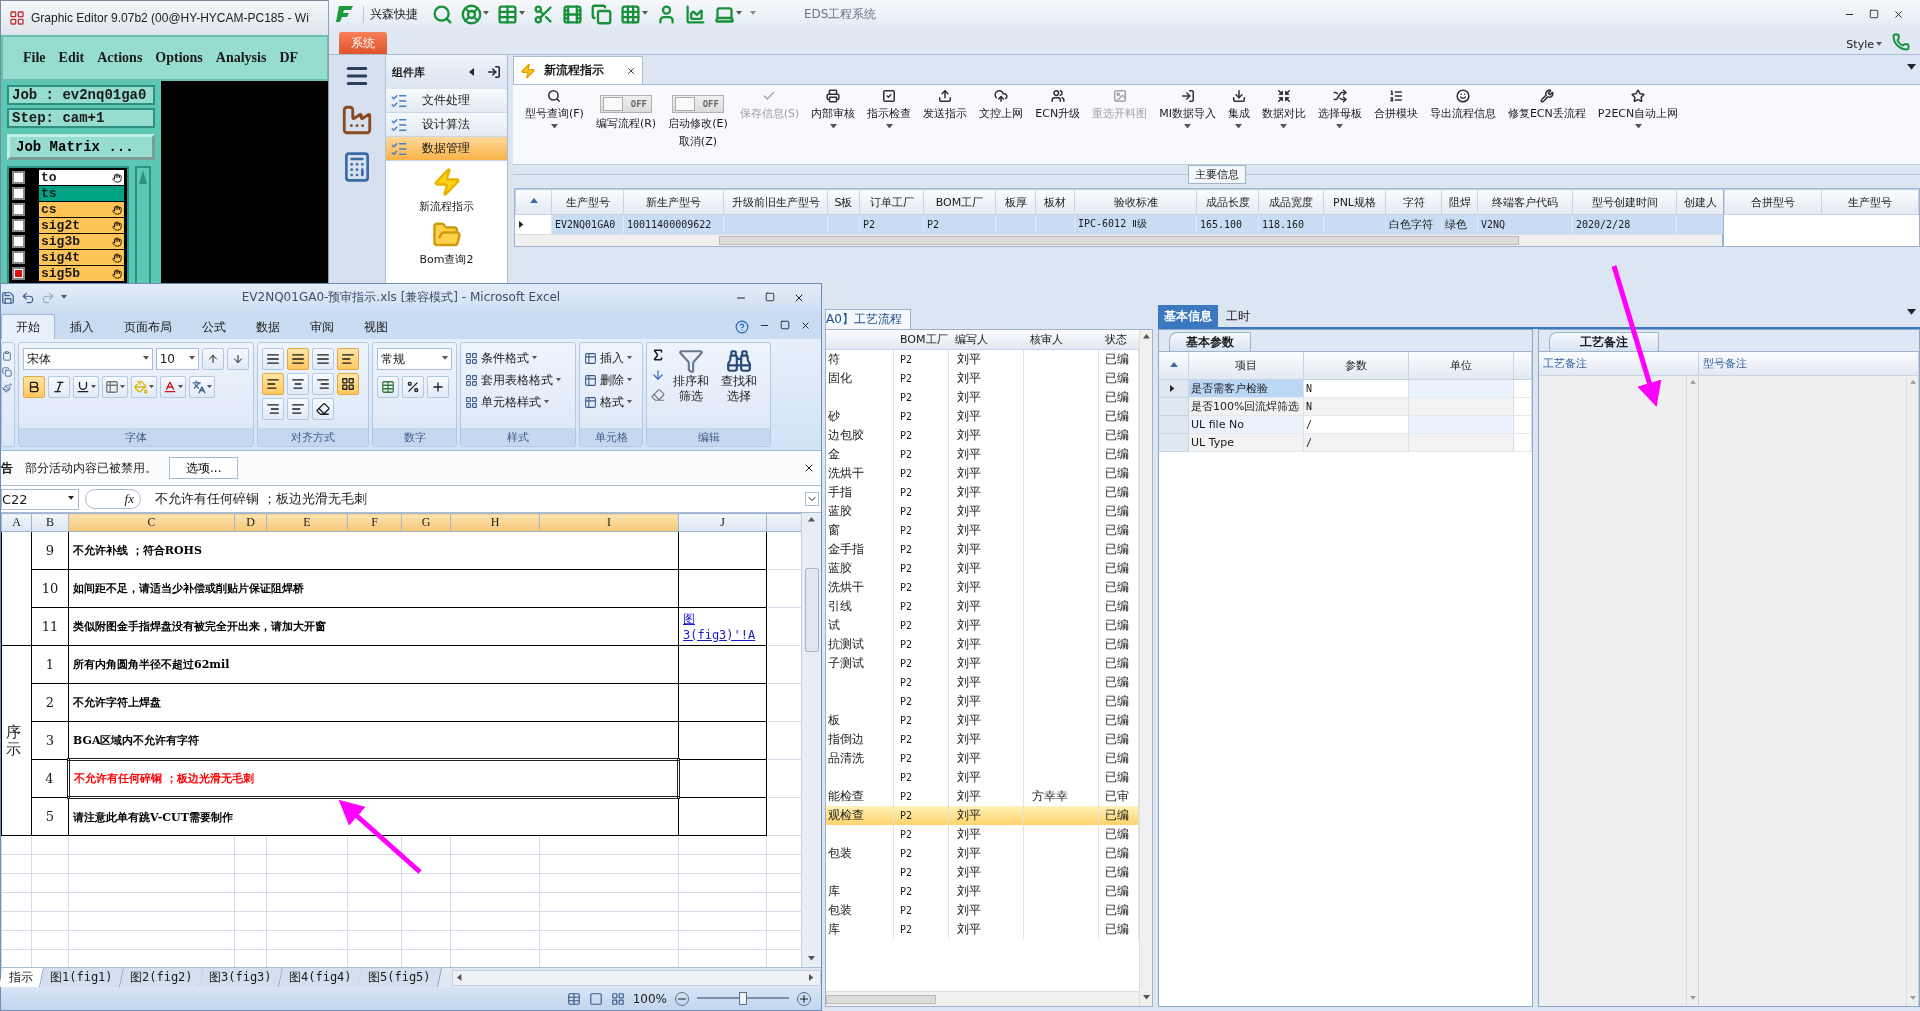 The image size is (1920, 1011). Describe the element at coordinates (1546, 105) in the screenshot. I see `toolbar-button: 修复ECN丢流程` at that location.